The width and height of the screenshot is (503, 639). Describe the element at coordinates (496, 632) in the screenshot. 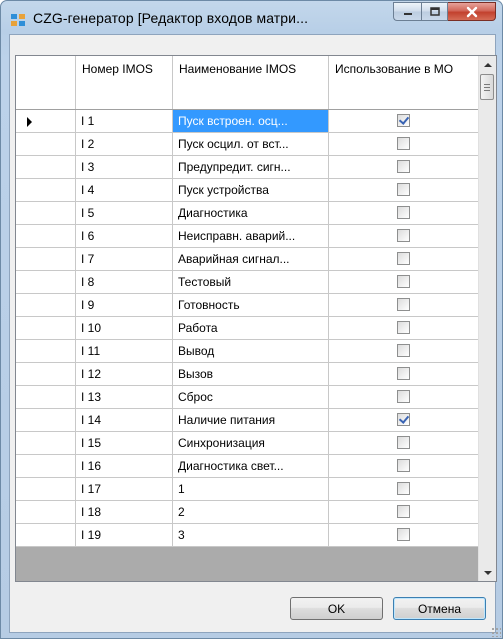

I see `resize-grip` at that location.